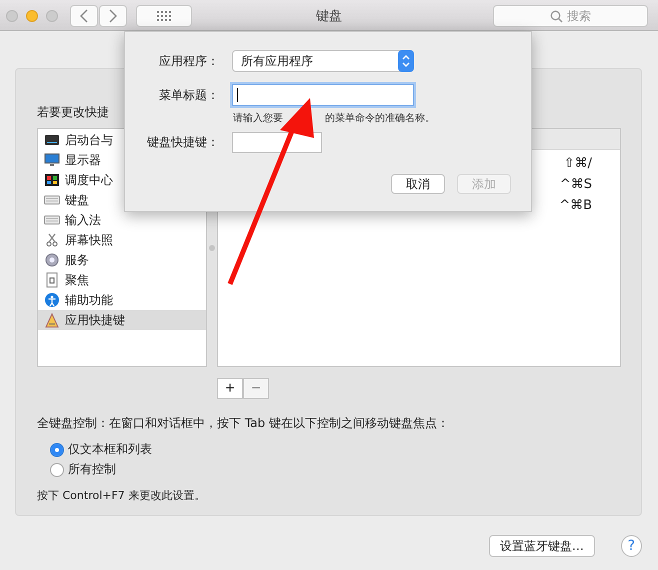  I want to click on minimize-button, so click(32, 16).